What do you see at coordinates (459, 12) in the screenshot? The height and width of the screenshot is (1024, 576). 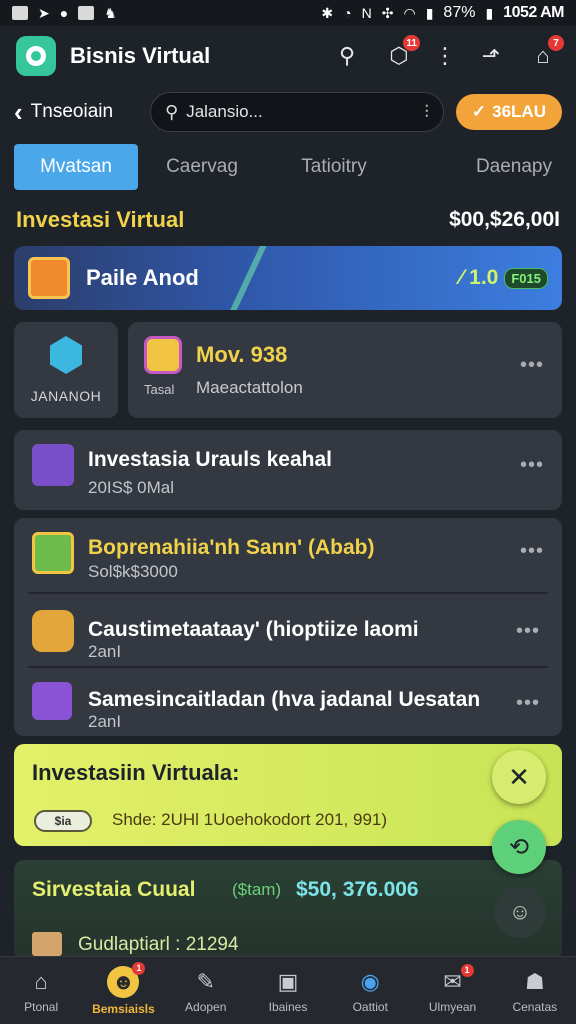 I see `battery-percent: 87%` at bounding box center [459, 12].